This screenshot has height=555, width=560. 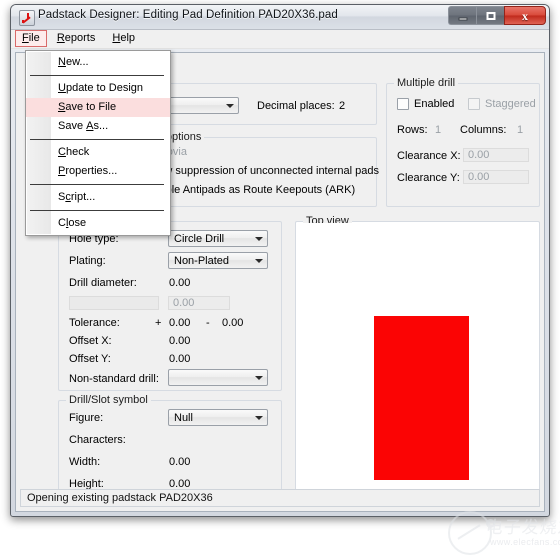 I want to click on columns-label: Columns:, so click(x=483, y=130).